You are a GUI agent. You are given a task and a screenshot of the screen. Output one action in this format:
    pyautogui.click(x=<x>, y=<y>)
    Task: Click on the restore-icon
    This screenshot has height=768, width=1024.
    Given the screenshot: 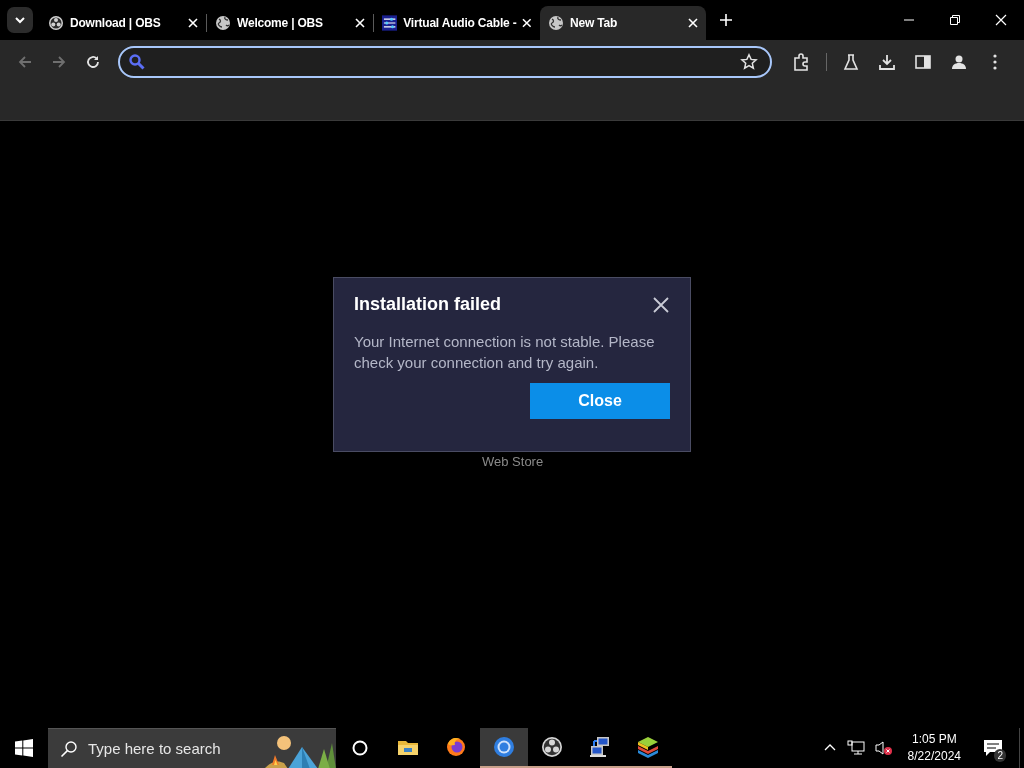 What is the action you would take?
    pyautogui.click(x=955, y=20)
    